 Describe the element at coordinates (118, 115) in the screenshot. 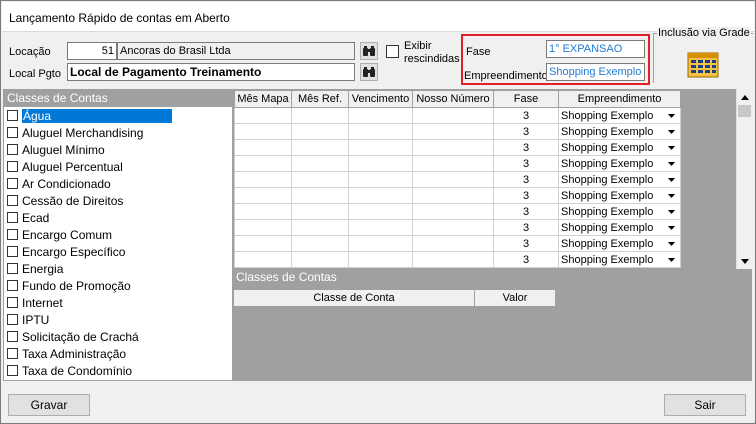

I see `classes-list-item: Água` at that location.